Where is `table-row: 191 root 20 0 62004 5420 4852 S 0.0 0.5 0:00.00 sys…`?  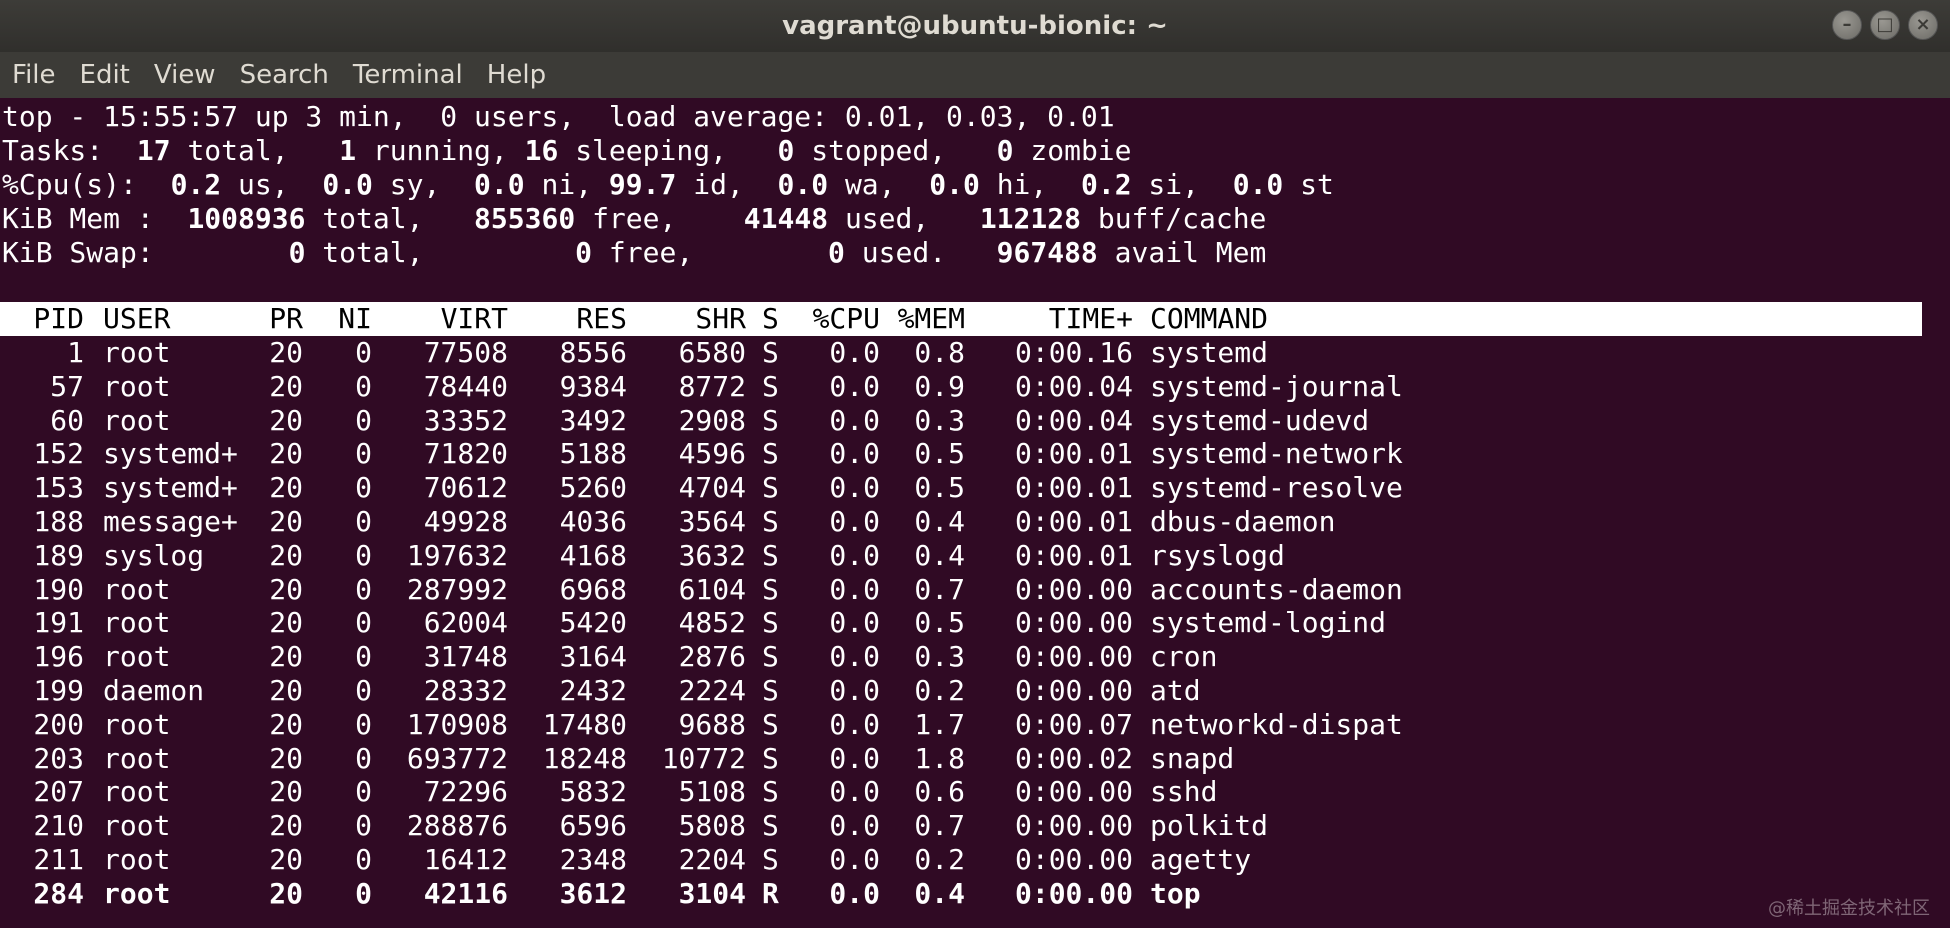 table-row: 191 root 20 0 62004 5420 4852 S 0.0 0.5 0:00.00 sys… is located at coordinates (961, 623).